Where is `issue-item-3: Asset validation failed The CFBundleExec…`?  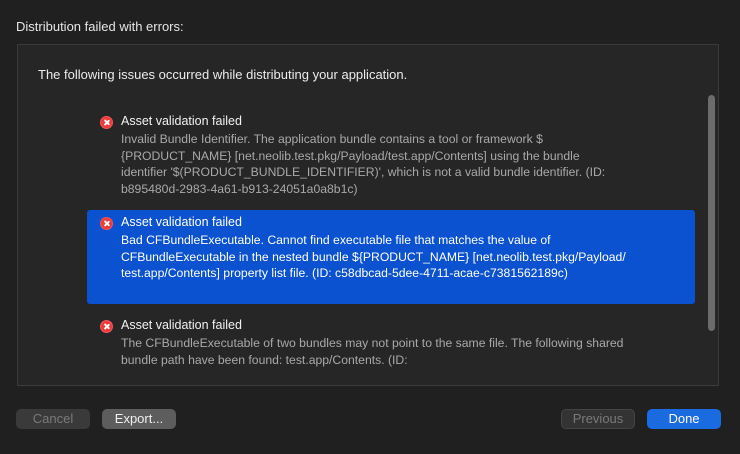
issue-item-3: Asset validation failed The CFBundleExec… is located at coordinates (391, 349).